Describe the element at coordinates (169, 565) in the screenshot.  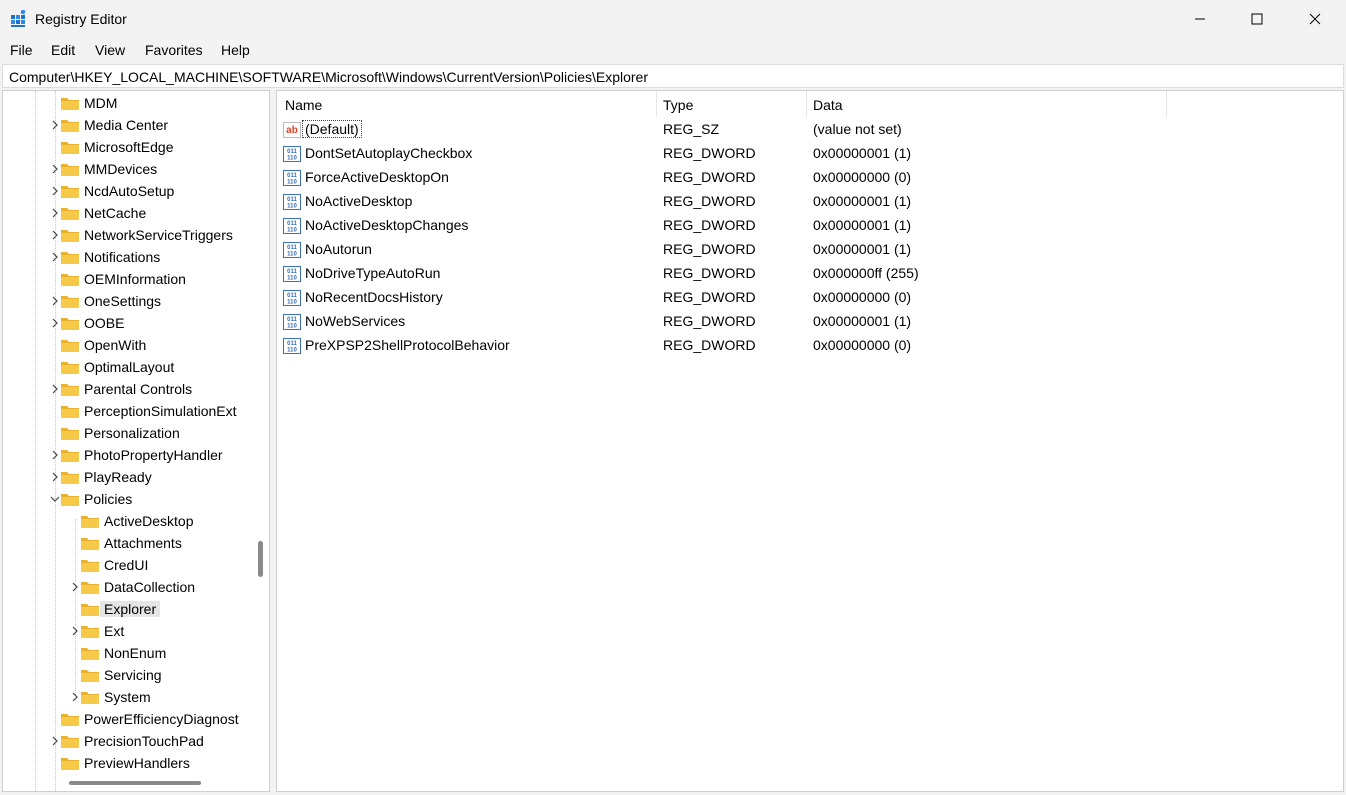
I see `tree-item: CredUI` at that location.